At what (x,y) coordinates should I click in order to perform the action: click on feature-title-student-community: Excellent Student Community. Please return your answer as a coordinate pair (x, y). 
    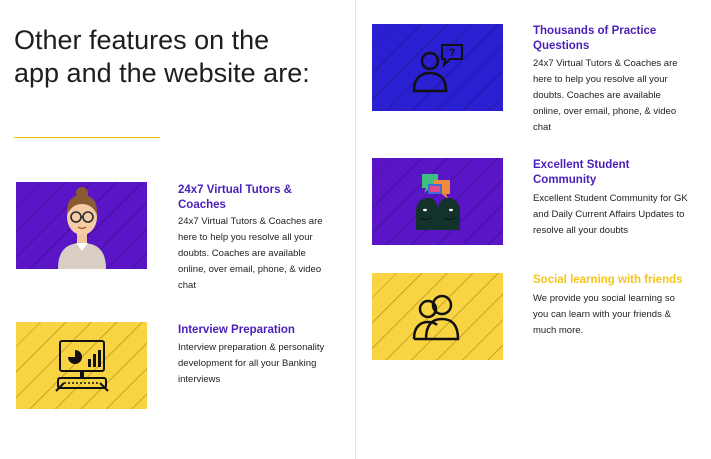
    Looking at the image, I should click on (581, 172).